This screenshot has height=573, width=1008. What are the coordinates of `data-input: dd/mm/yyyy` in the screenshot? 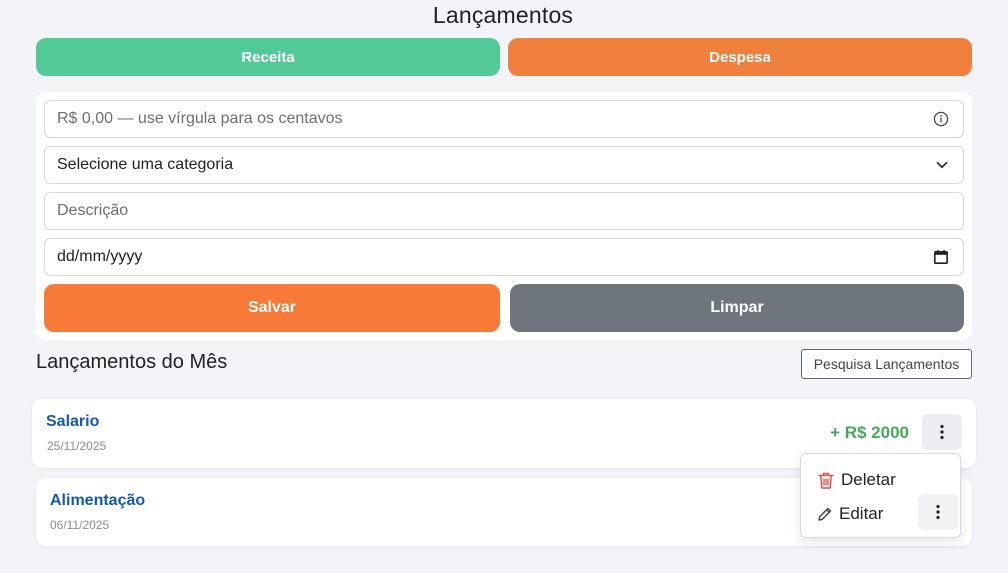 It's located at (504, 257).